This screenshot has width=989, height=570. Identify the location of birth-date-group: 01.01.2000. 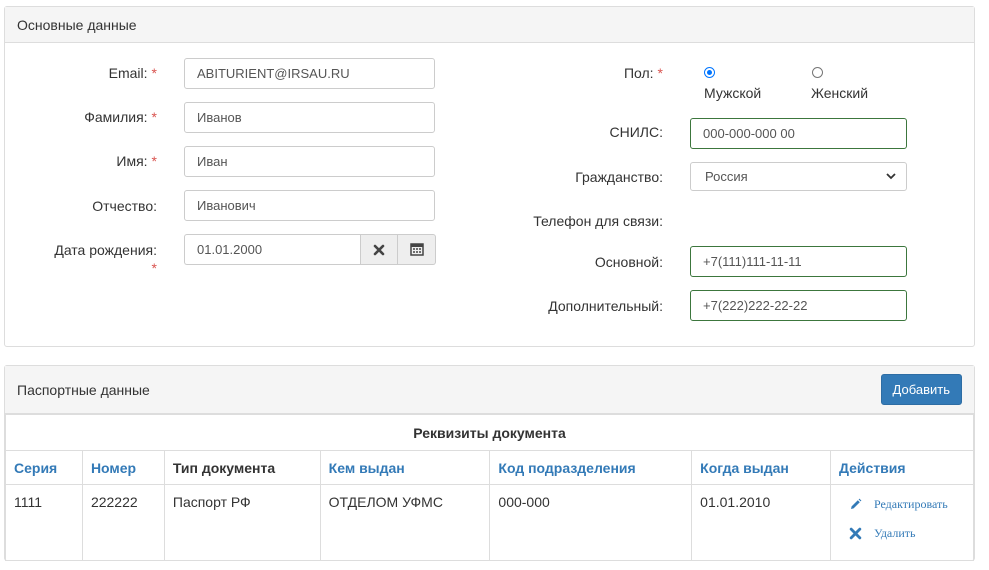
(310, 249).